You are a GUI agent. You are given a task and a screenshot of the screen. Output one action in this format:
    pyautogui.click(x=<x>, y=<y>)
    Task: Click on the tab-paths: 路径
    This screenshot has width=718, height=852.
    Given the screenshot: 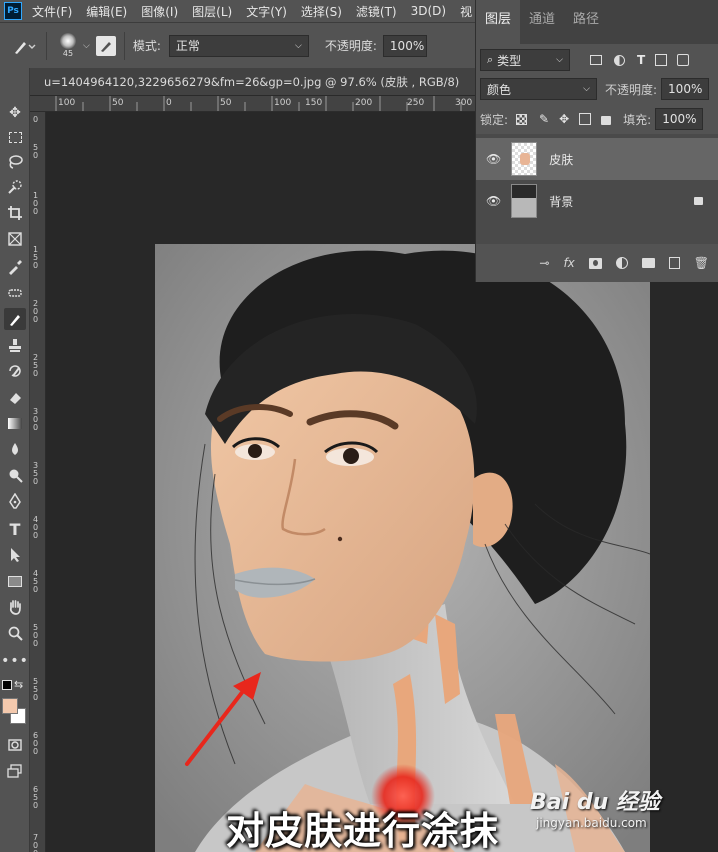 What is the action you would take?
    pyautogui.click(x=586, y=22)
    